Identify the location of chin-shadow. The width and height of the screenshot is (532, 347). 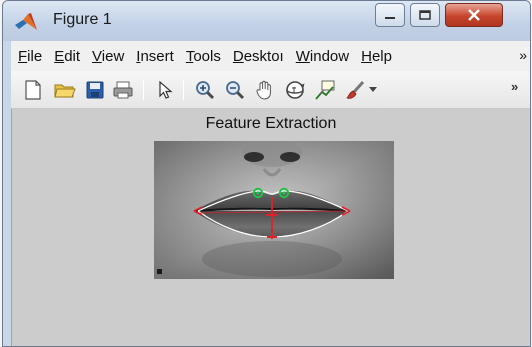
(272, 259).